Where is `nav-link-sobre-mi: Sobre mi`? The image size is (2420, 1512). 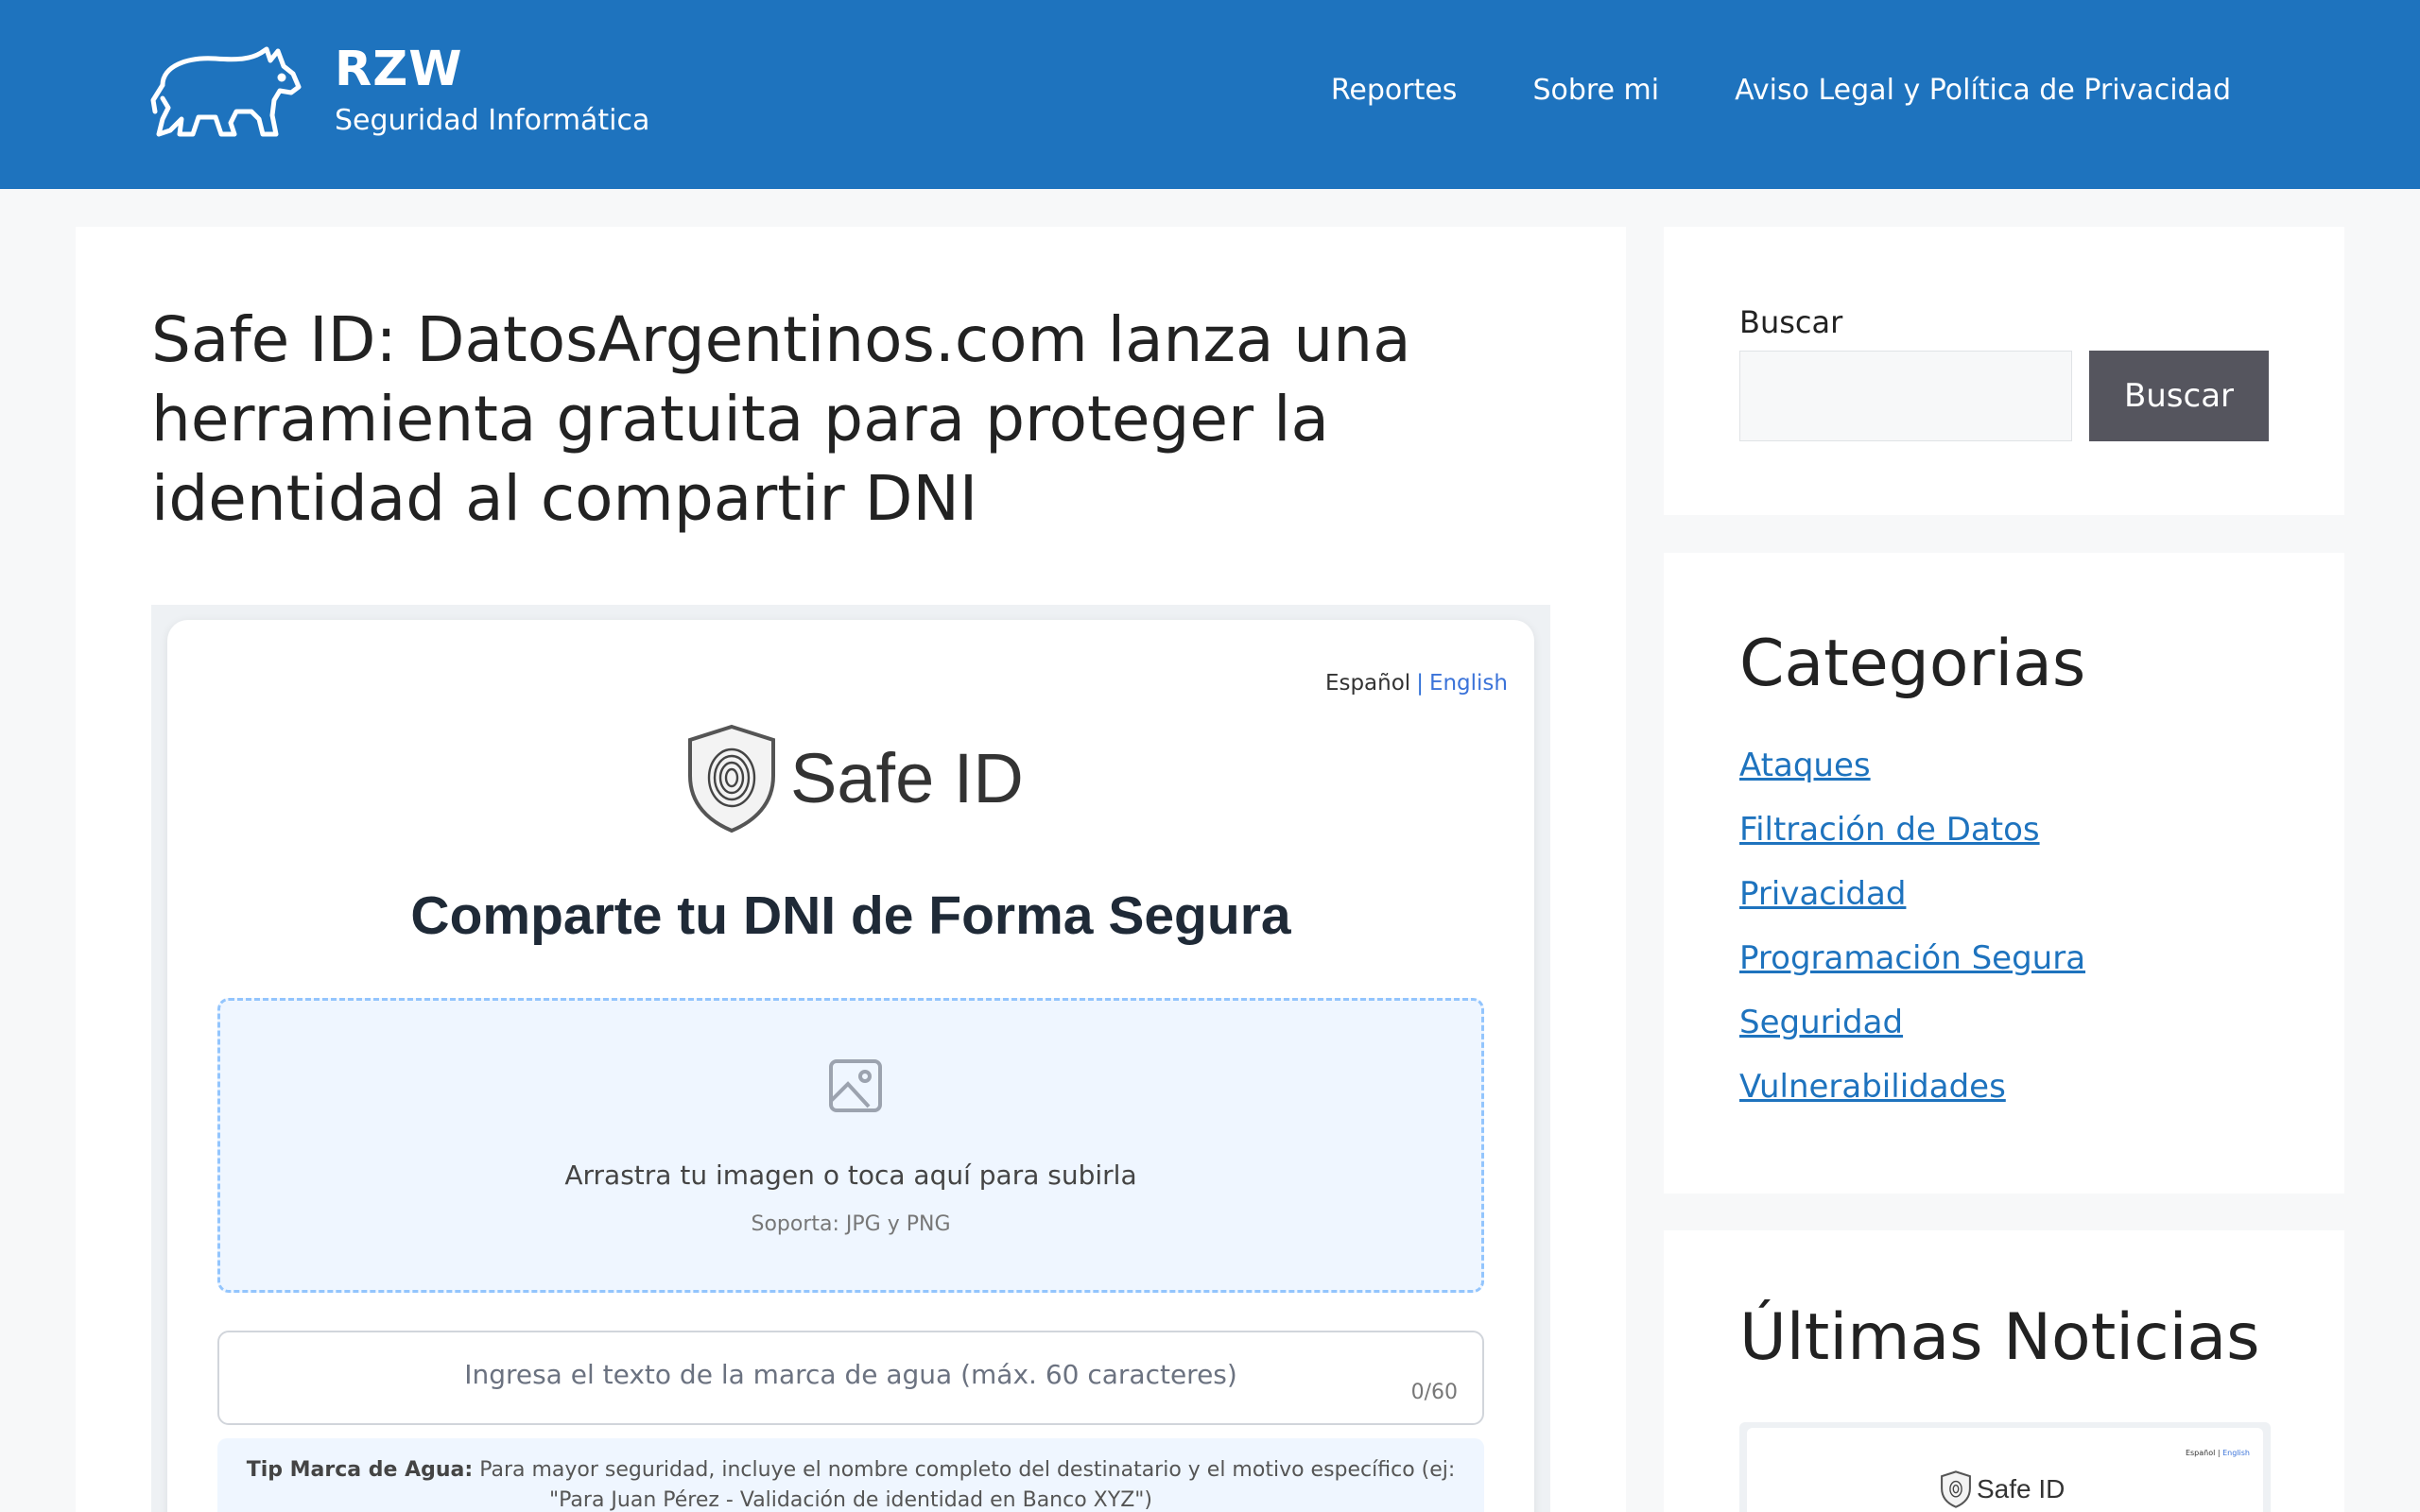
nav-link-sobre-mi: Sobre mi is located at coordinates (1595, 90).